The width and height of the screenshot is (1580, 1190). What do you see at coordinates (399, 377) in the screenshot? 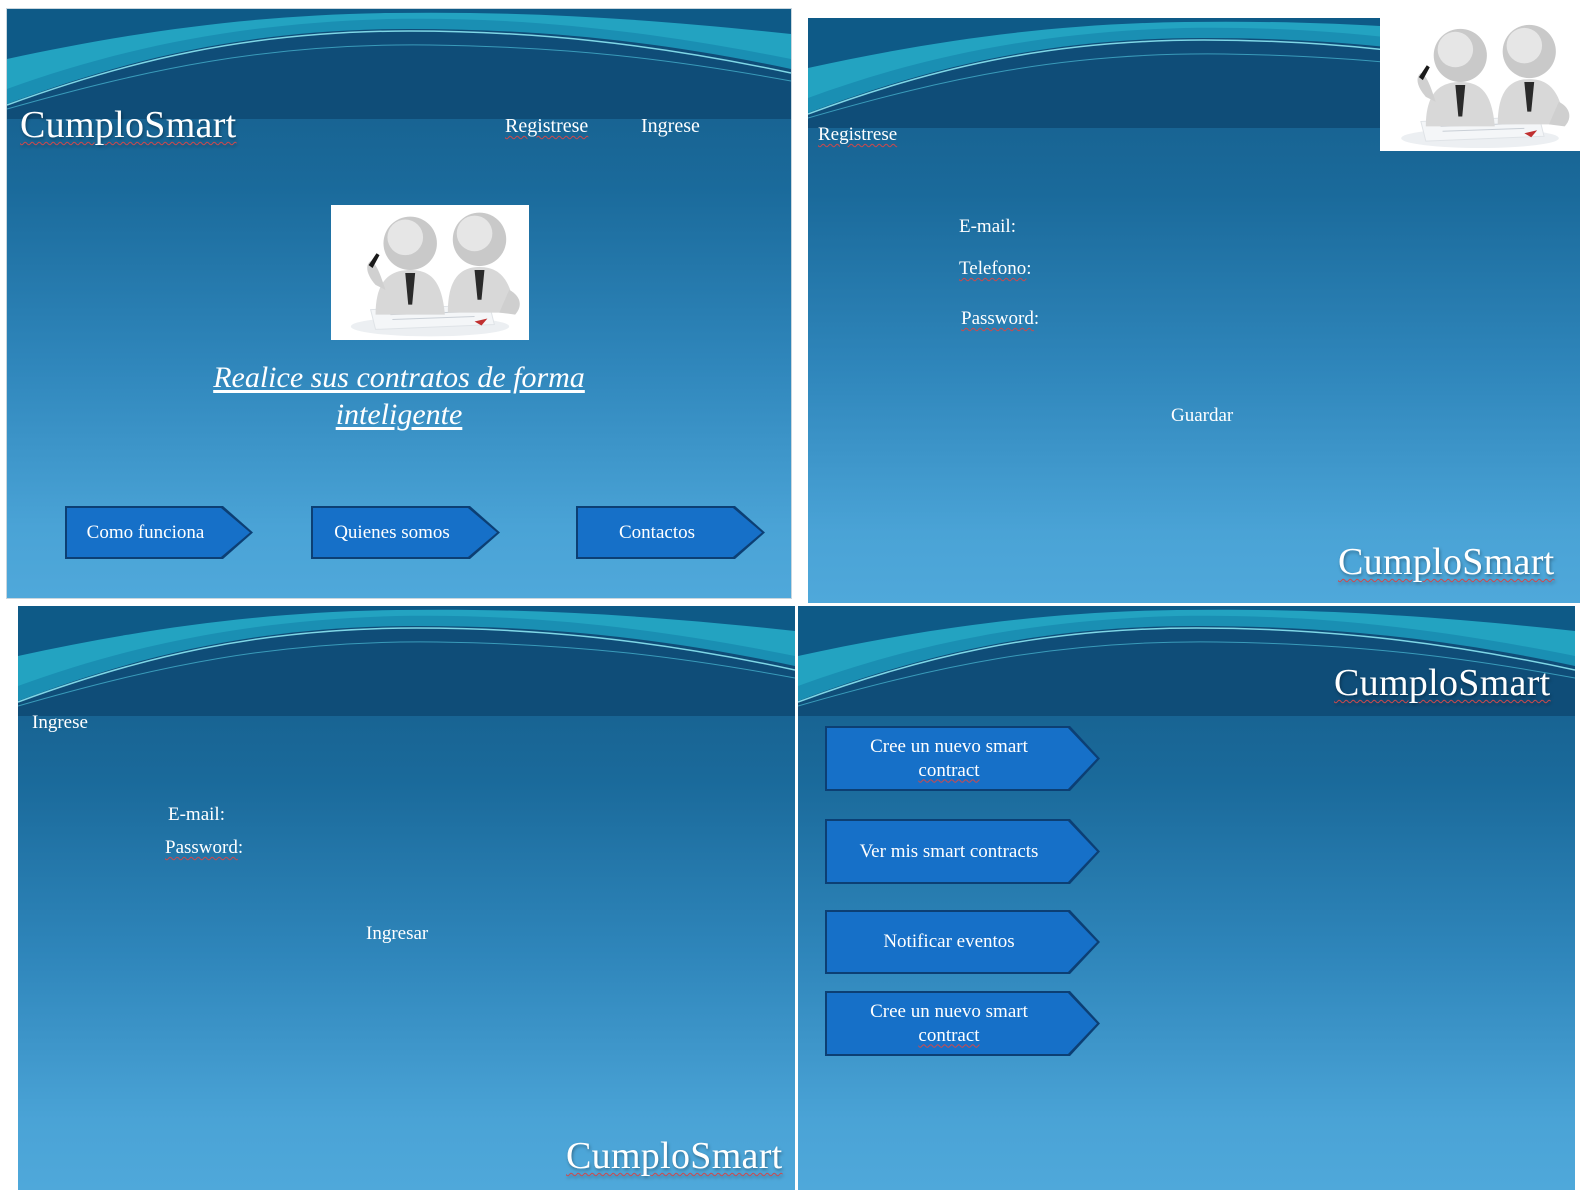
I see `tagline-line-1: Realice sus contratos de forma` at bounding box center [399, 377].